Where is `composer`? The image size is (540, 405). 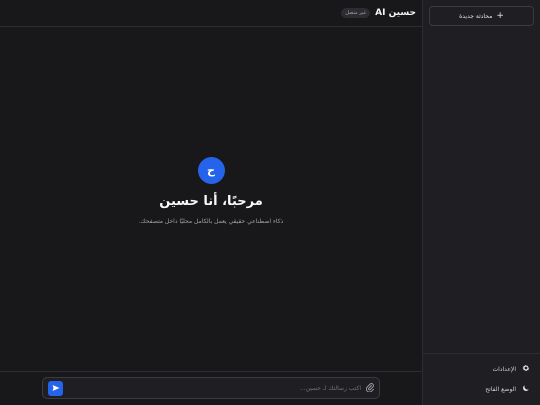
composer is located at coordinates (211, 388).